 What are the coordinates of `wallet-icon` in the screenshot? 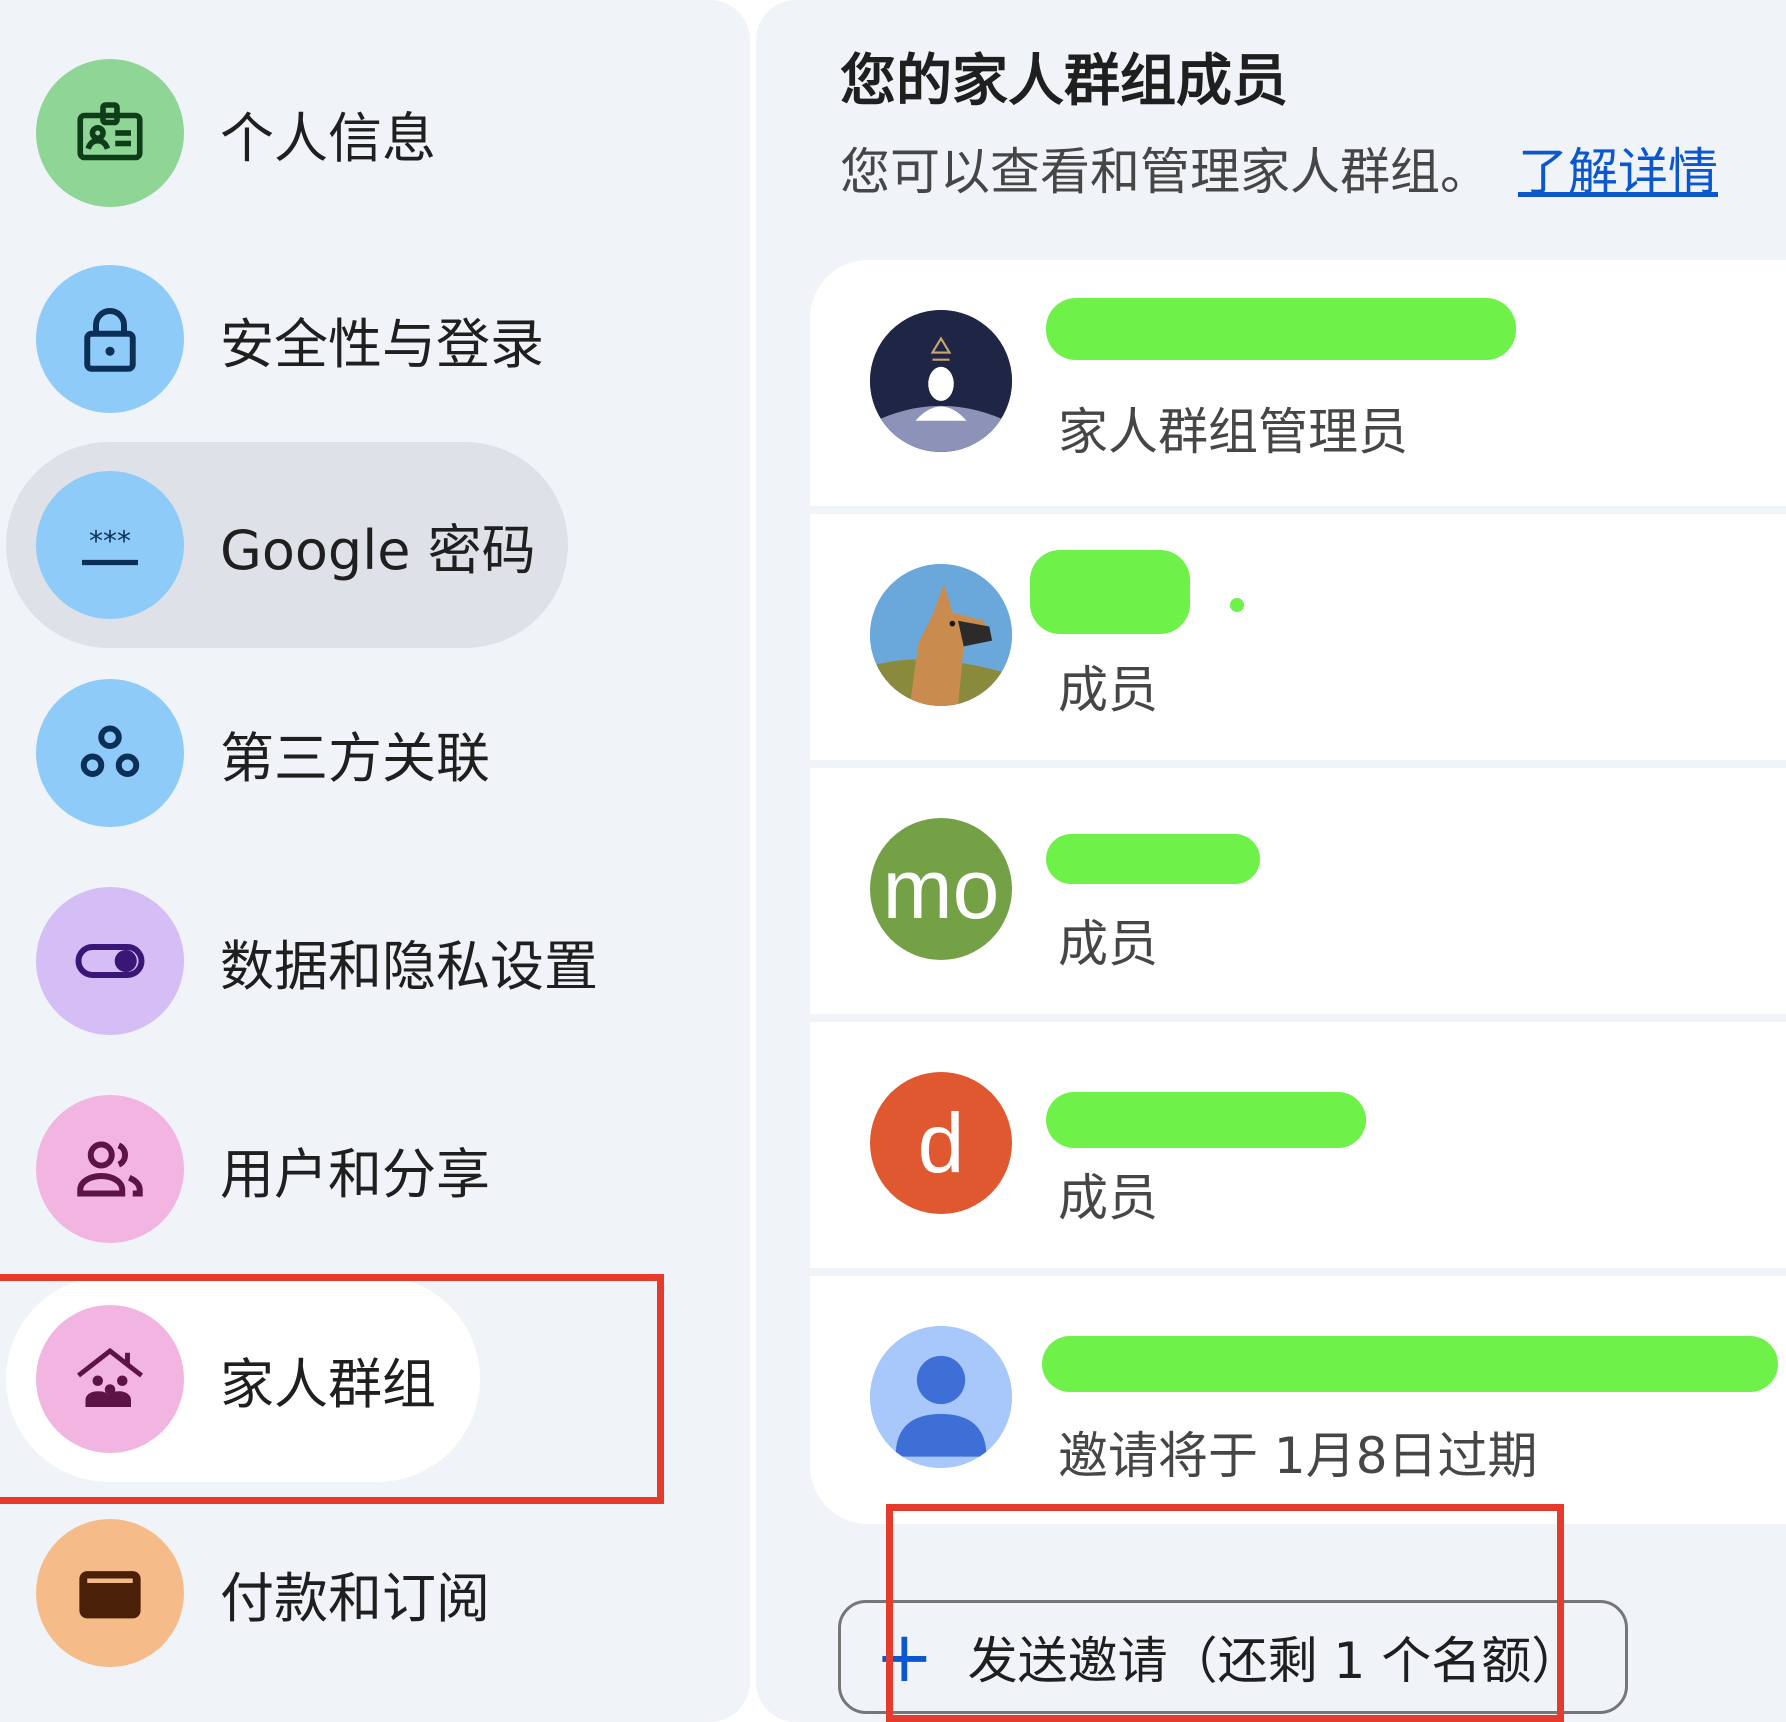 It's located at (110, 1593).